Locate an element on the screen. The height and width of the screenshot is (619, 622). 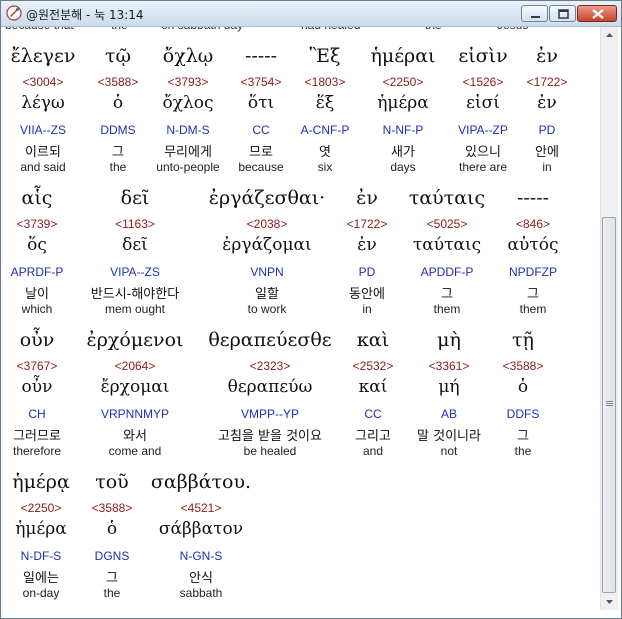
korean-gloss: 반드시-해야한다 is located at coordinates (135, 294).